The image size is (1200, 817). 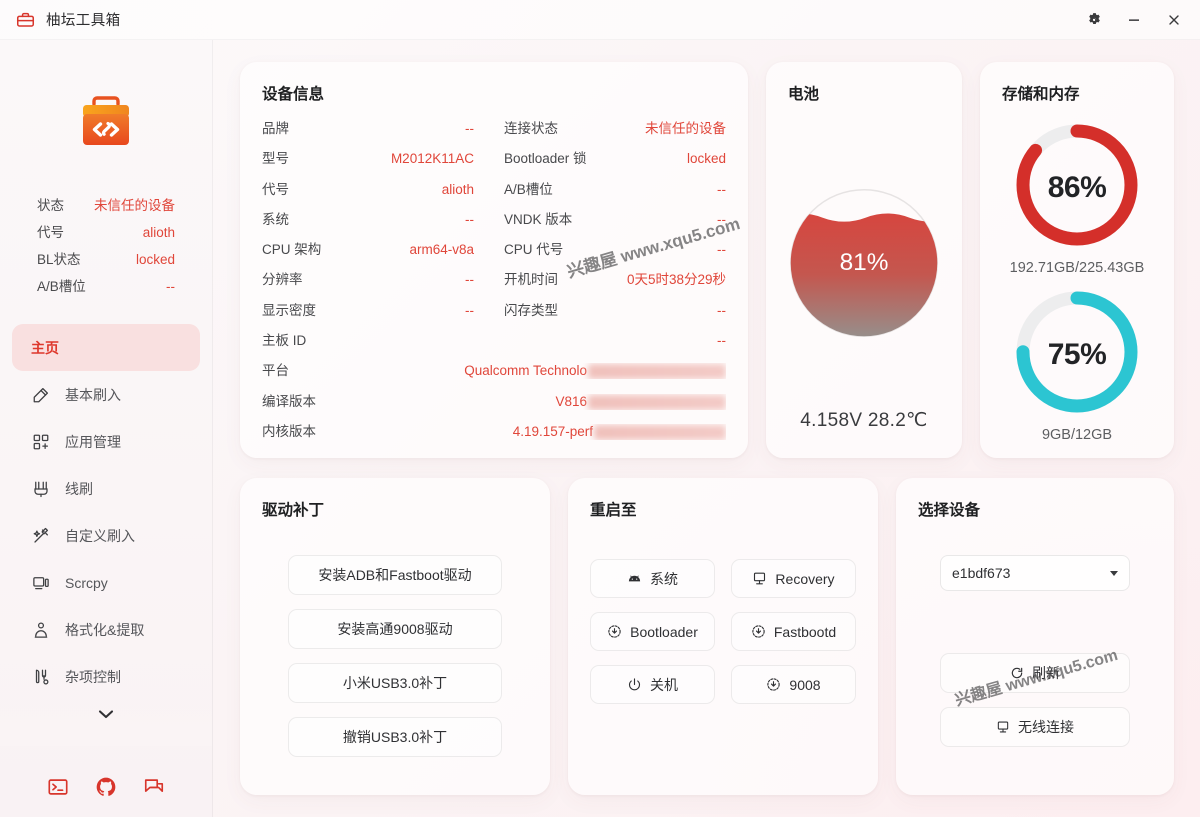 I want to click on power-off-button: 关机, so click(x=652, y=684).